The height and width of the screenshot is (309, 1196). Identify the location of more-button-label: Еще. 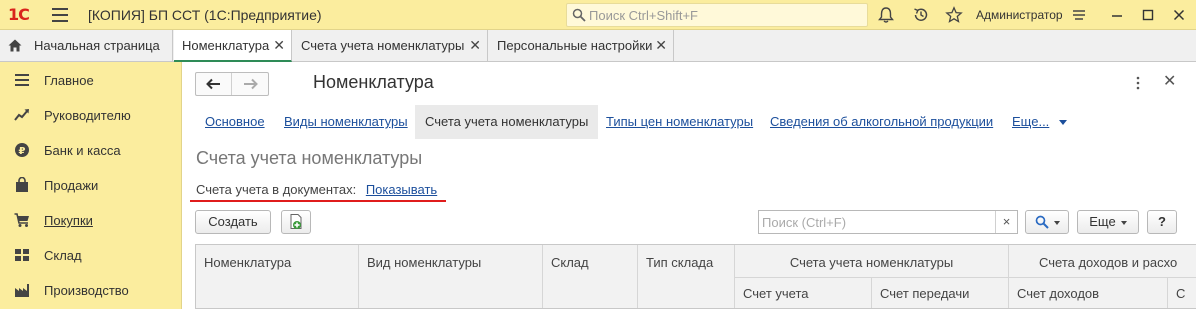
(1102, 221).